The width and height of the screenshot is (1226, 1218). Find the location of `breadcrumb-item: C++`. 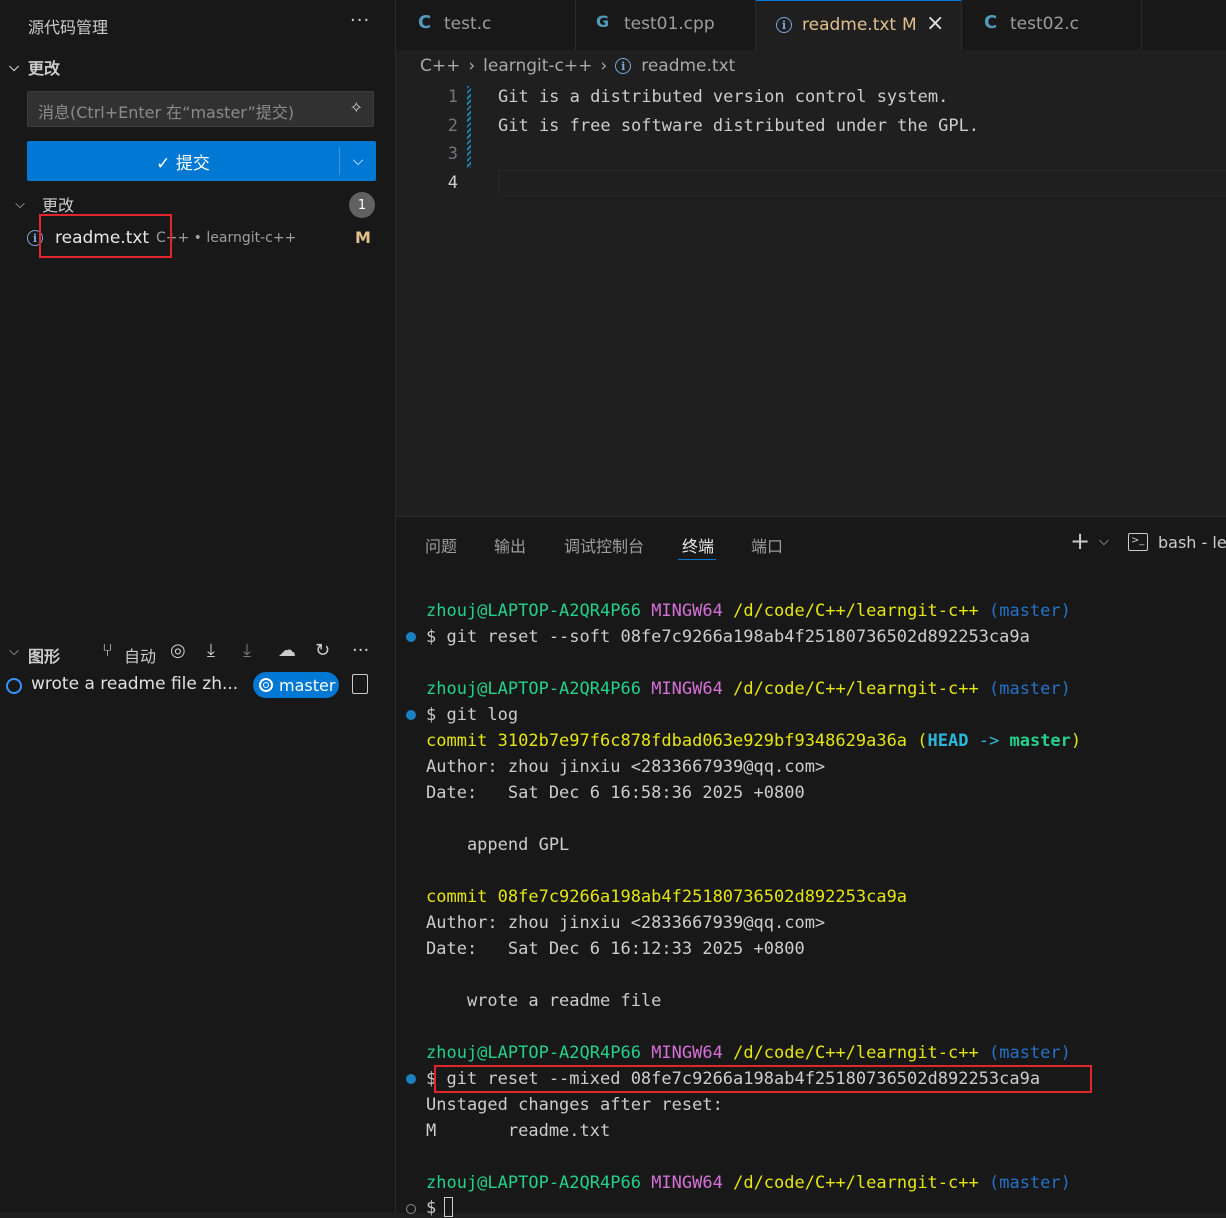

breadcrumb-item: C++ is located at coordinates (440, 66).